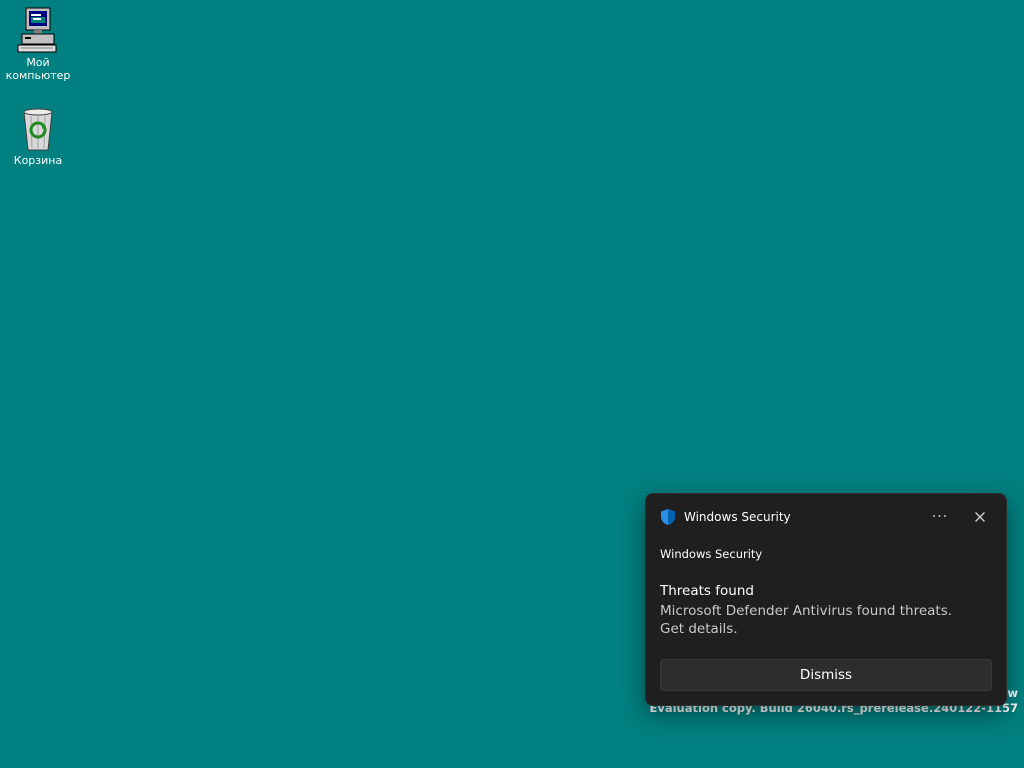  Describe the element at coordinates (827, 517) in the screenshot. I see `notification-header: Windows Security ···` at that location.